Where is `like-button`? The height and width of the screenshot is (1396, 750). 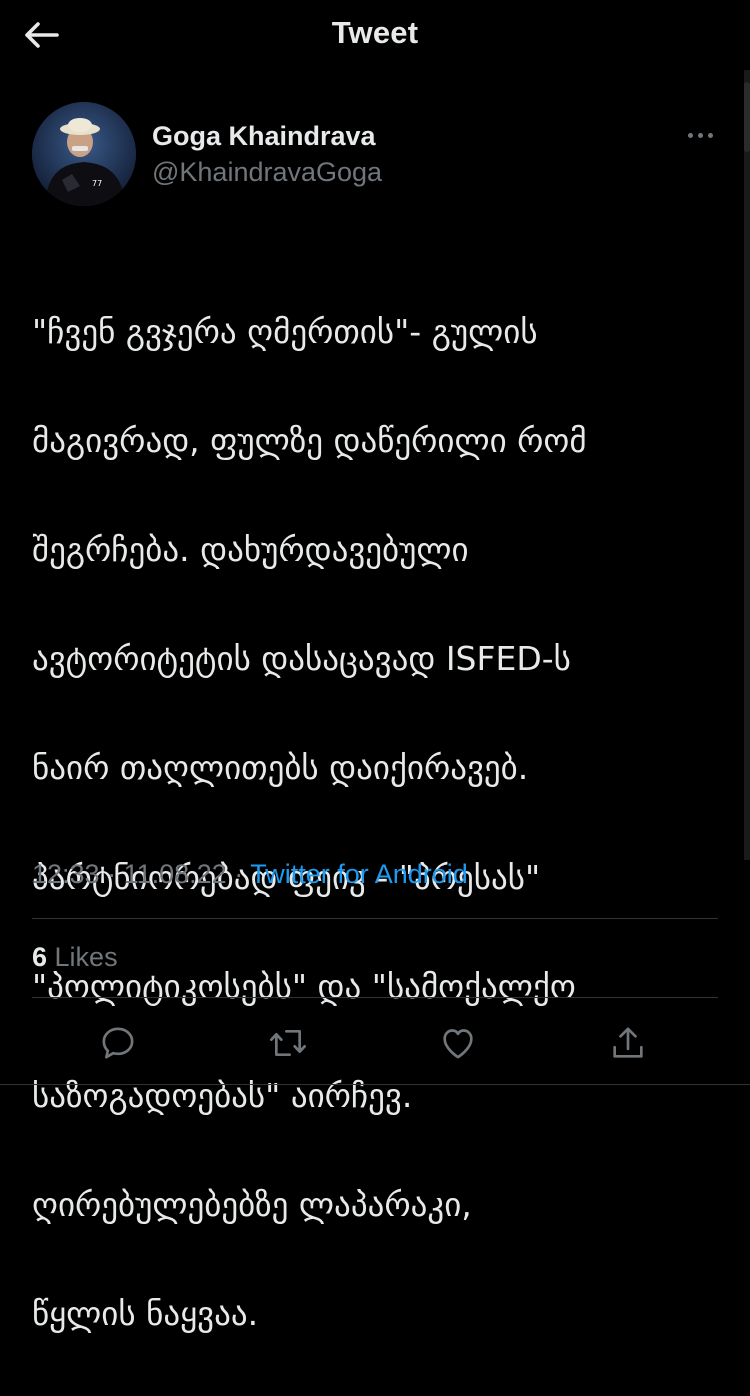 like-button is located at coordinates (458, 1043).